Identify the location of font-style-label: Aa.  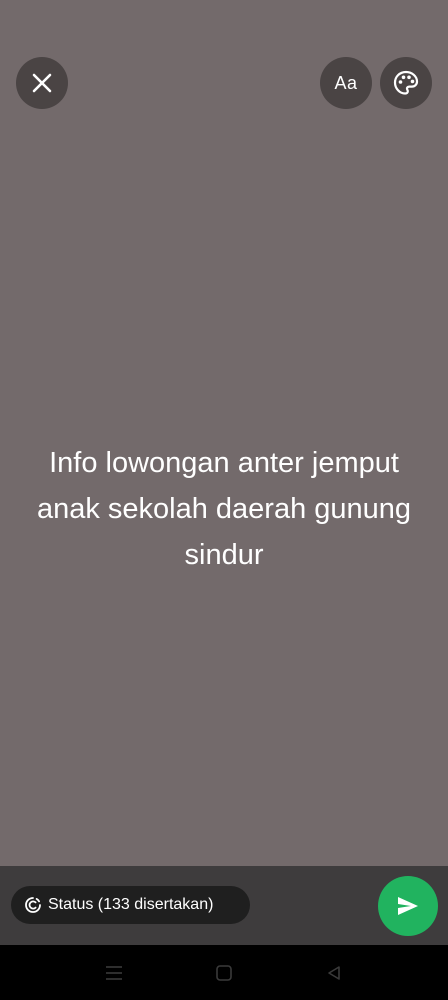
(346, 82).